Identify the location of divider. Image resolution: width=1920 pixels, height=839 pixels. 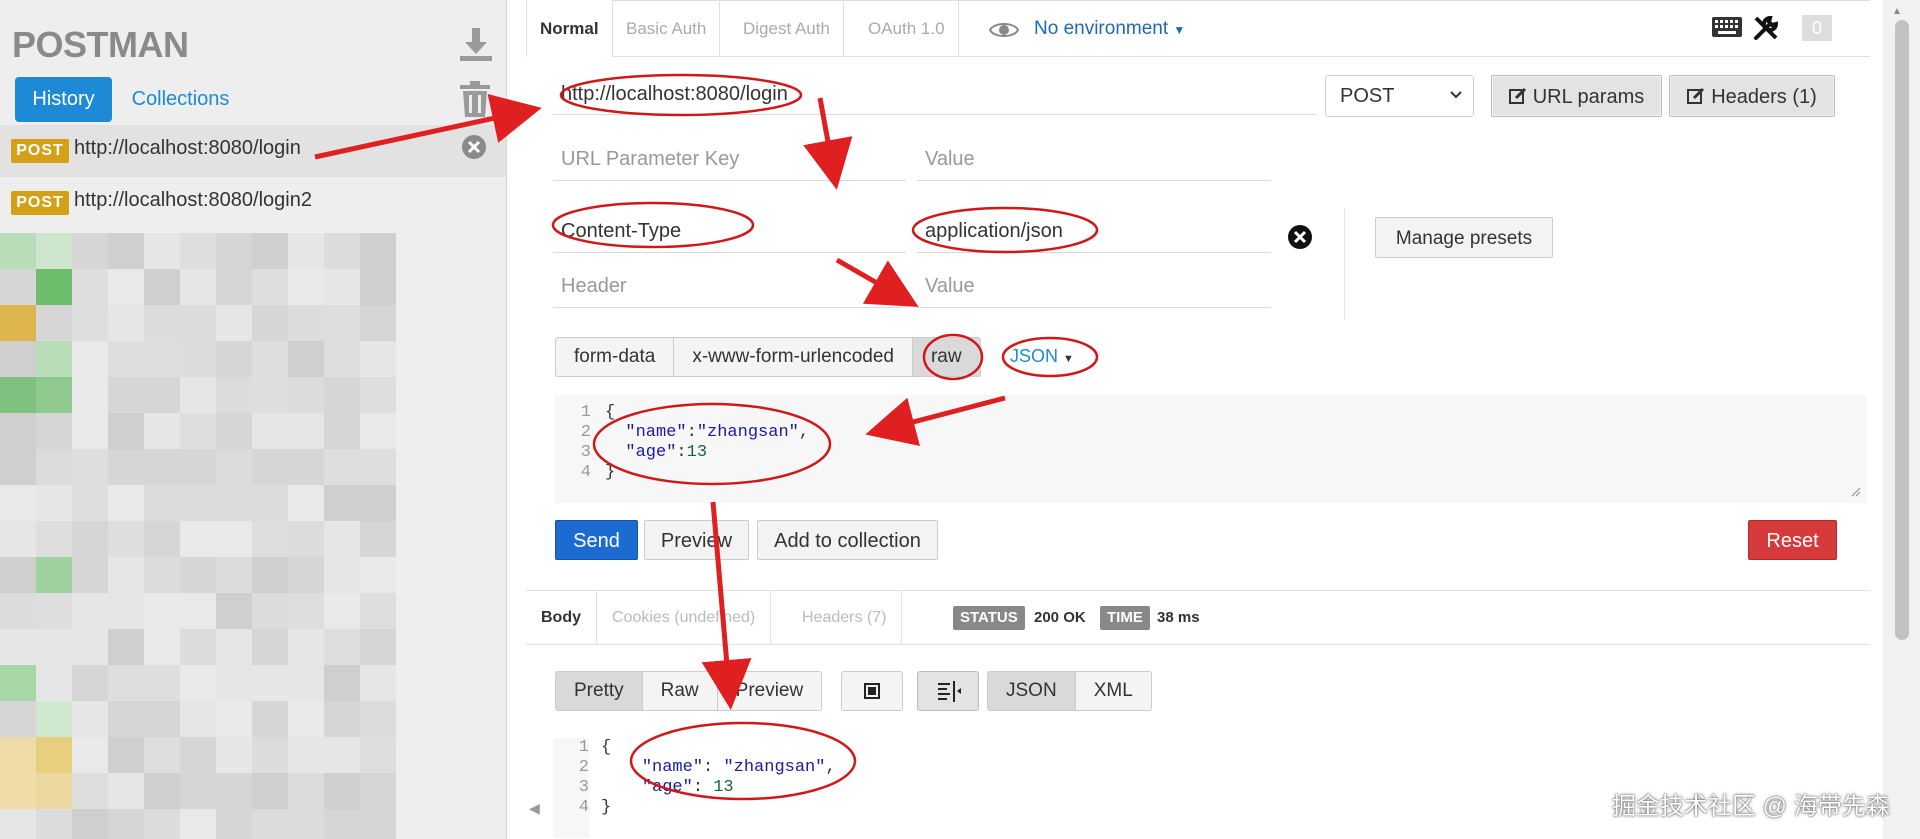
(1344, 264).